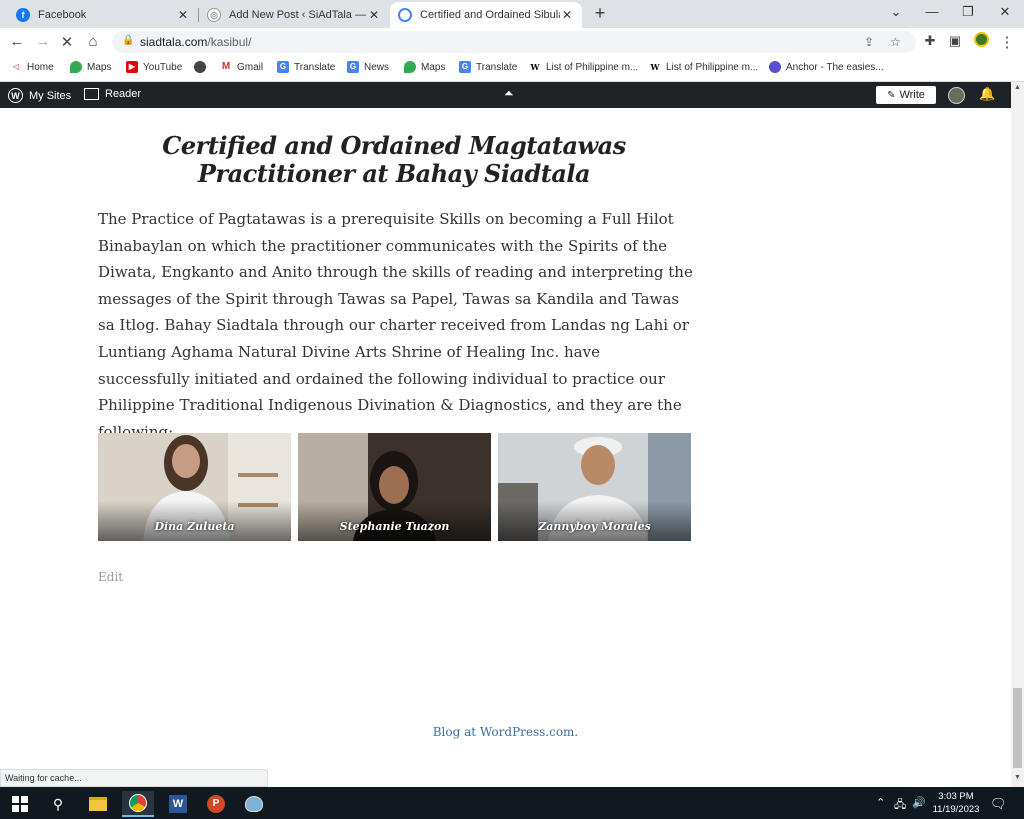 The height and width of the screenshot is (819, 1024). Describe the element at coordinates (906, 95) in the screenshot. I see `write-button: ✎ Write` at that location.